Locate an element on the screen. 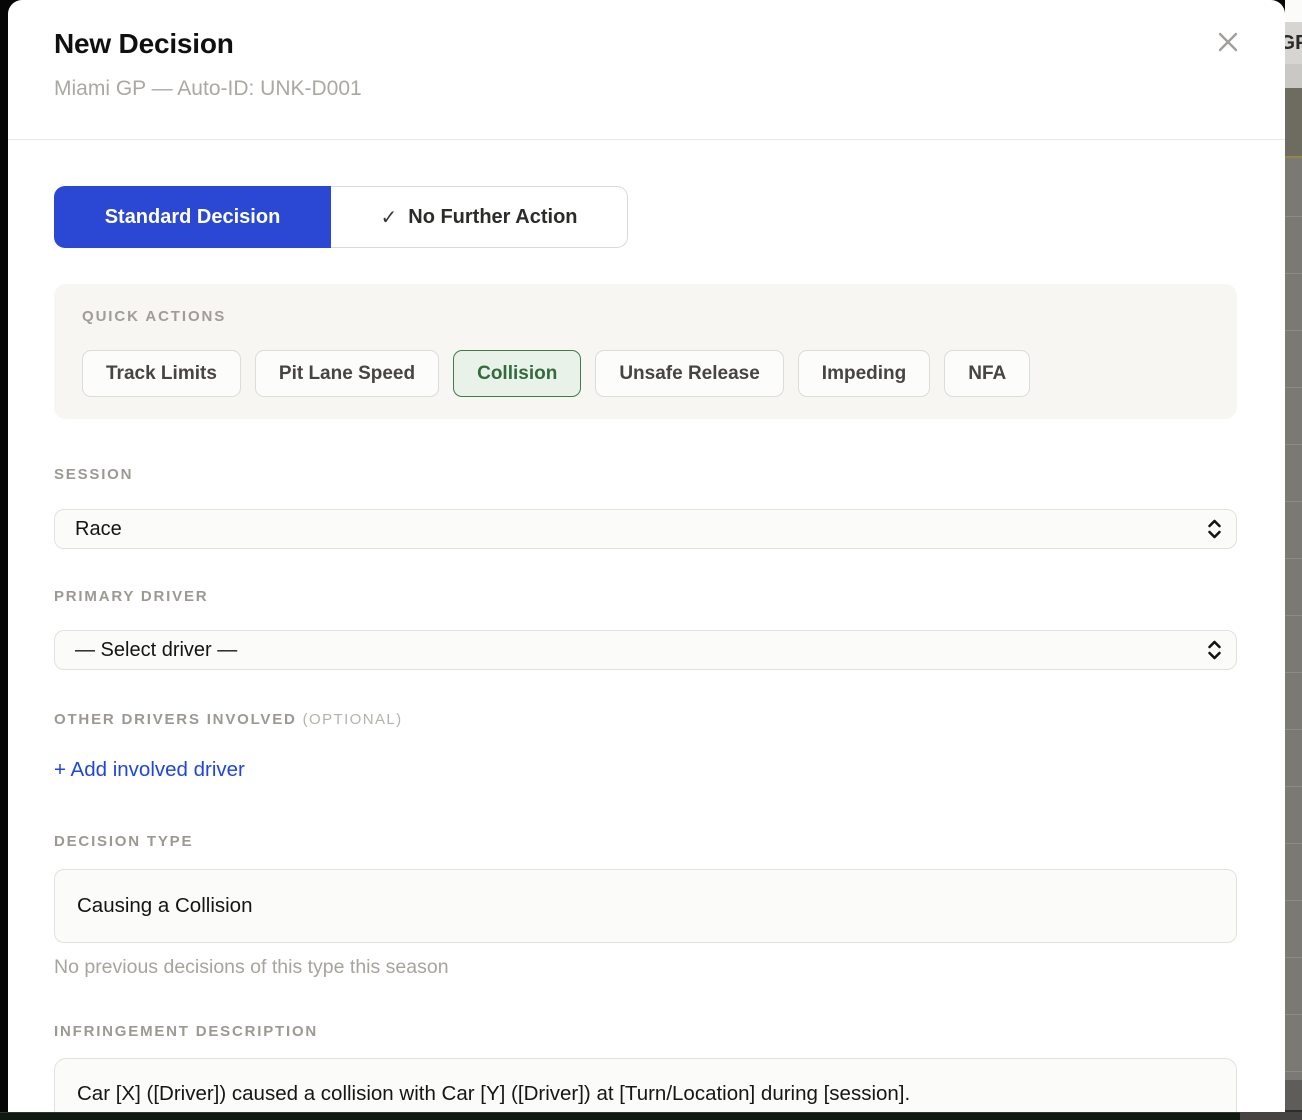 The image size is (1302, 1120). header-divider is located at coordinates (646, 139).